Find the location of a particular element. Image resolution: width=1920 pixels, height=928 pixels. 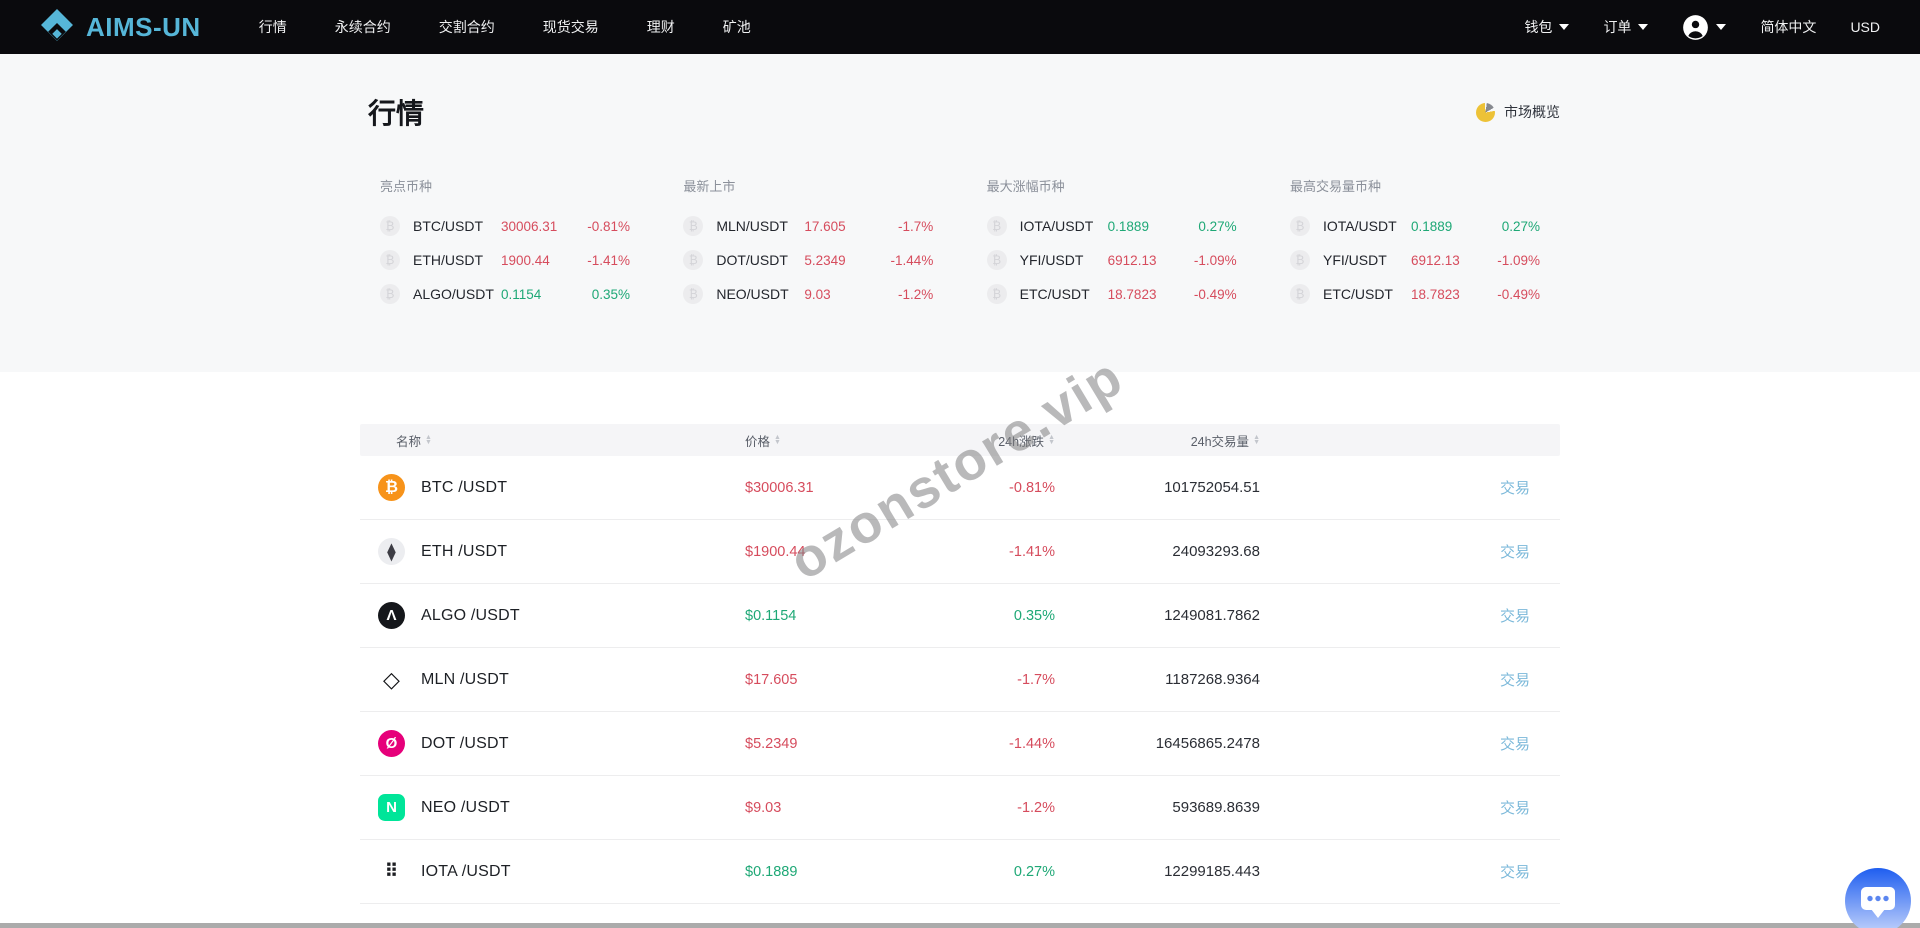

summary-coin-row: ₿ ETH/USDT 1900.44 -1.41% is located at coordinates (505, 260).